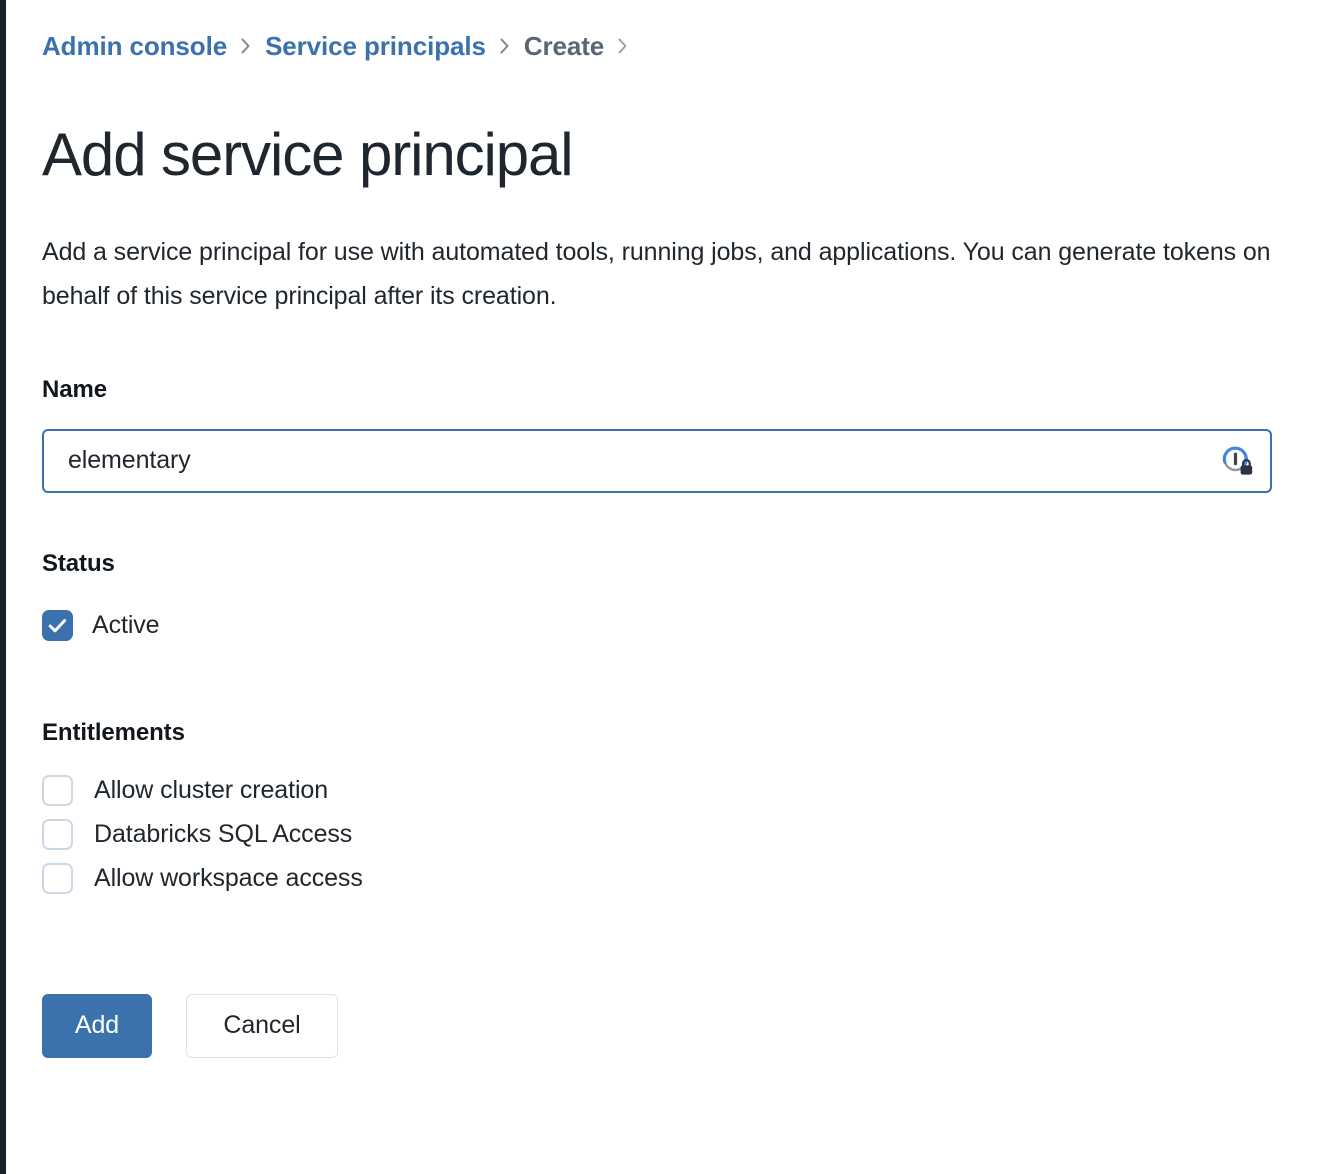  Describe the element at coordinates (97, 1025) in the screenshot. I see `add-button: Add` at that location.